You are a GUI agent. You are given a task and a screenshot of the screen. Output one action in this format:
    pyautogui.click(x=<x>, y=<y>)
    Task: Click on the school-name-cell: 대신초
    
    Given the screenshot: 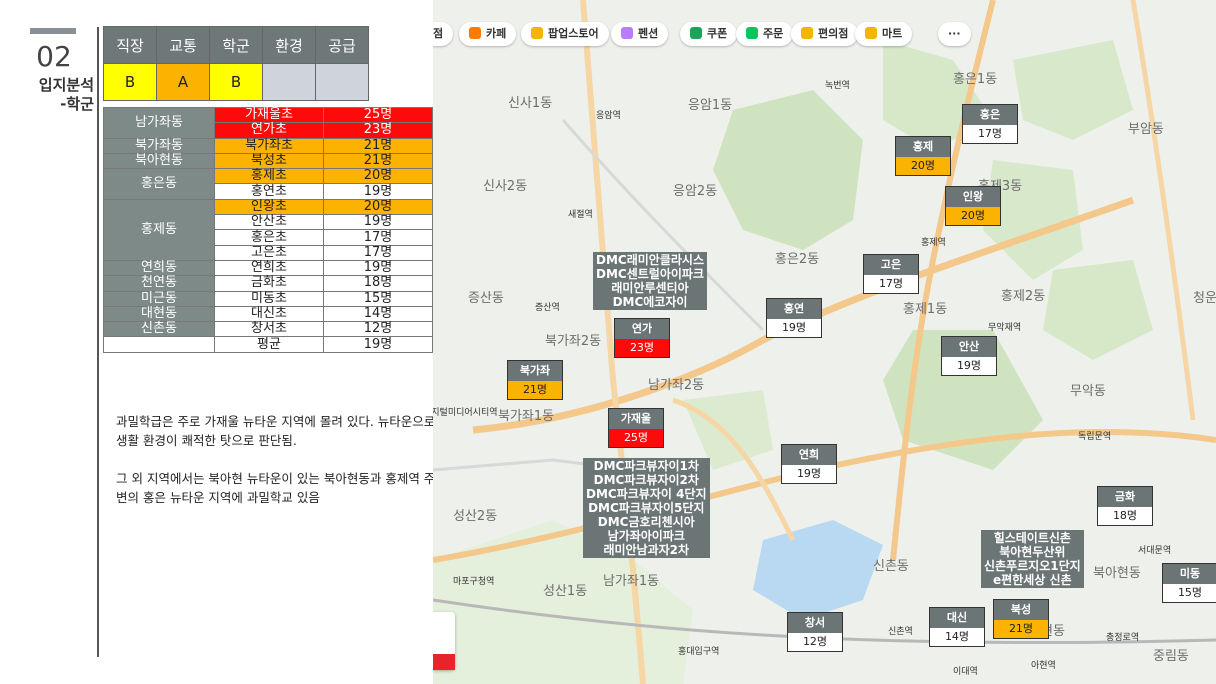 What is the action you would take?
    pyautogui.click(x=269, y=314)
    